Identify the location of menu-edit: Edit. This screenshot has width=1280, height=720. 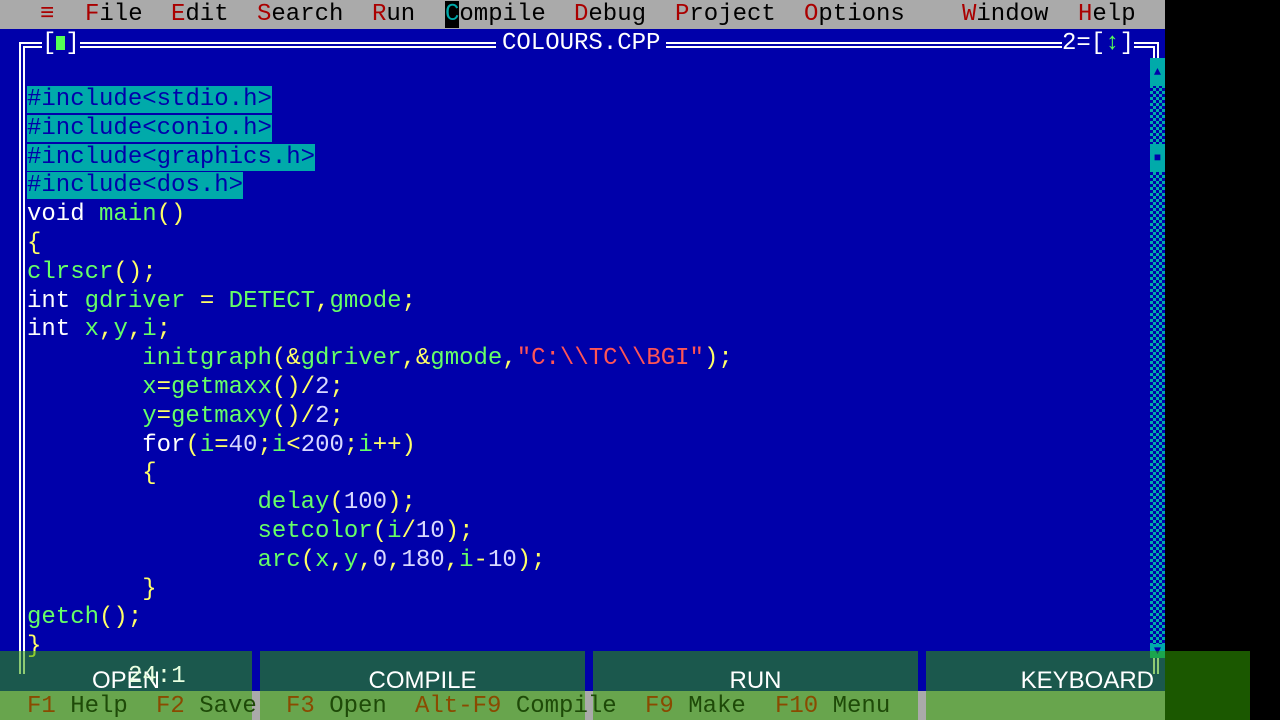
(200, 14).